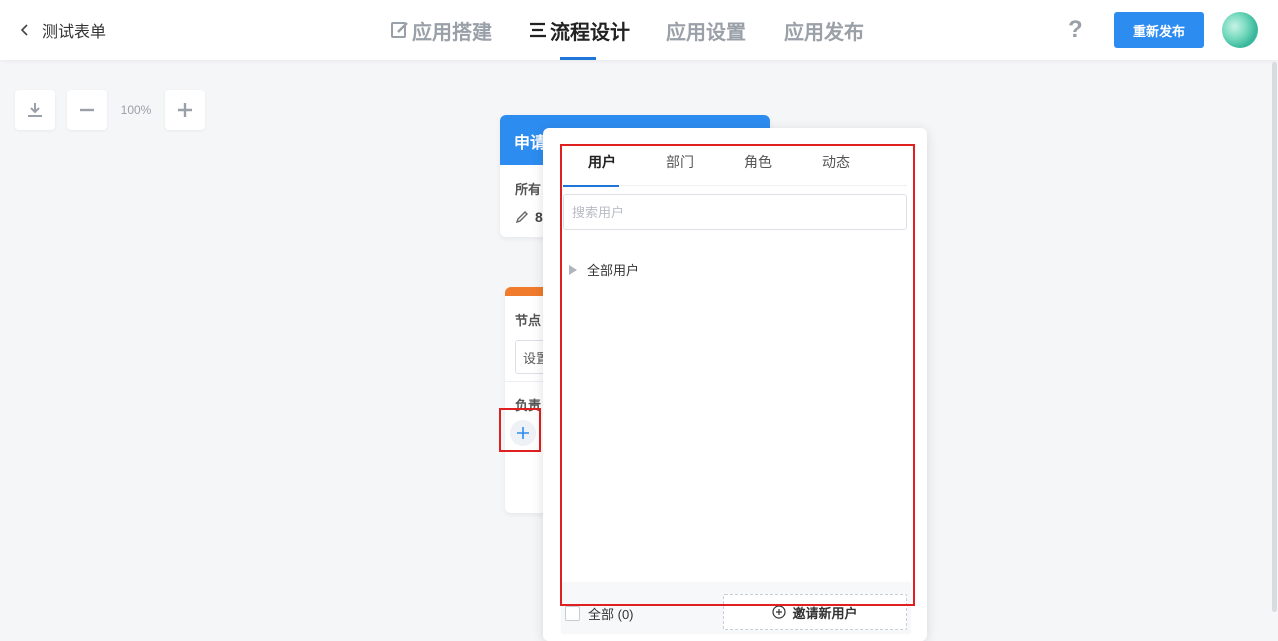  Describe the element at coordinates (572, 613) in the screenshot. I see `checkbox` at that location.